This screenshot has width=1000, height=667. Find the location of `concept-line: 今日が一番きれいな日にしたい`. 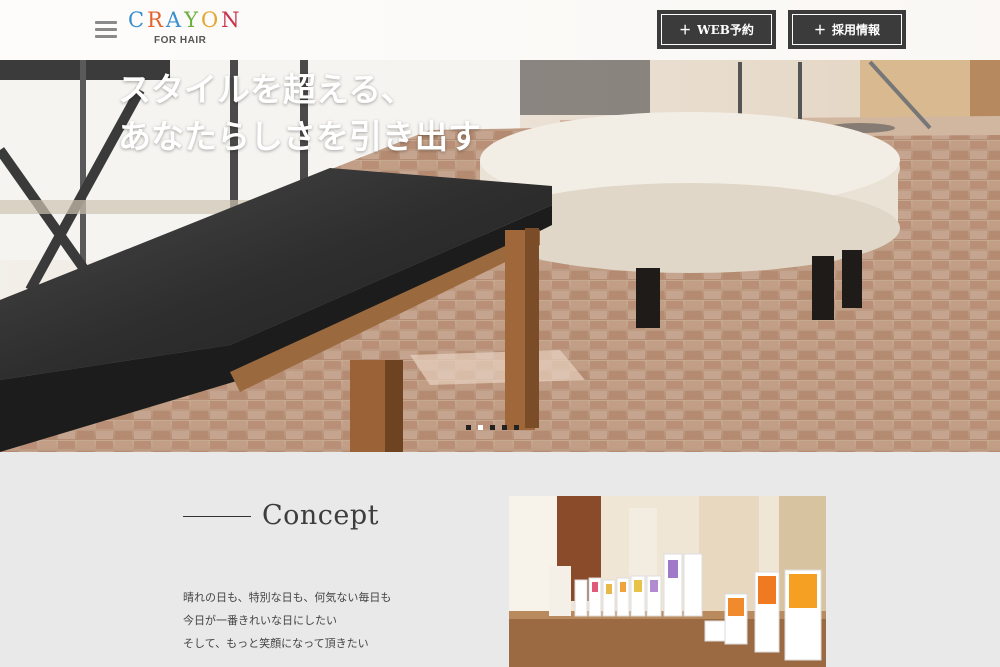

concept-line: 今日が一番きれいな日にしたい is located at coordinates (260, 620).